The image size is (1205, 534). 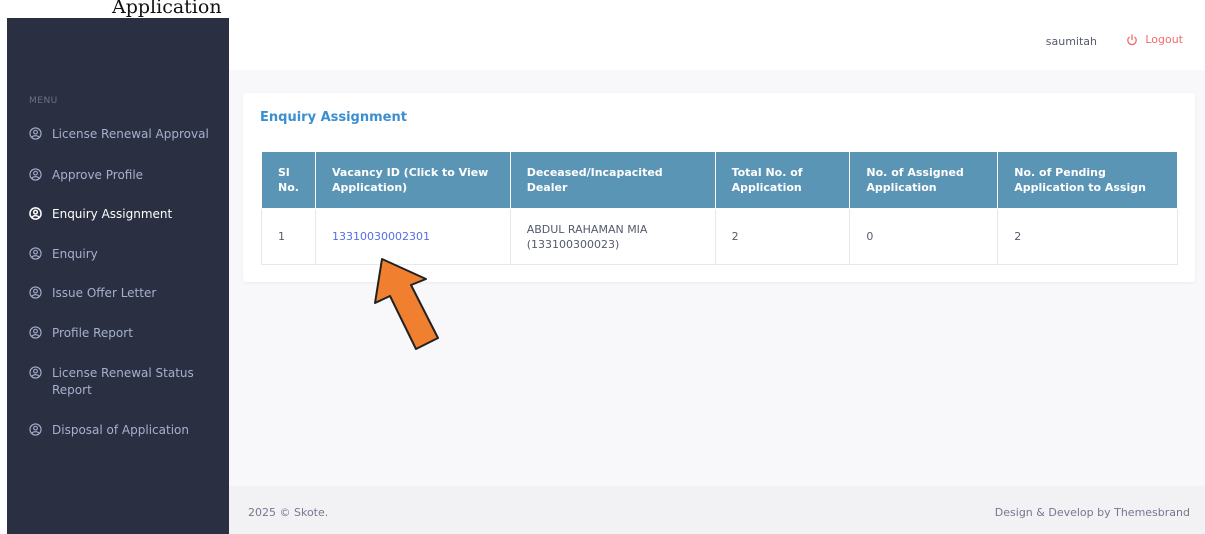 I want to click on sidebar-item-label: Enquiry, so click(x=75, y=254).